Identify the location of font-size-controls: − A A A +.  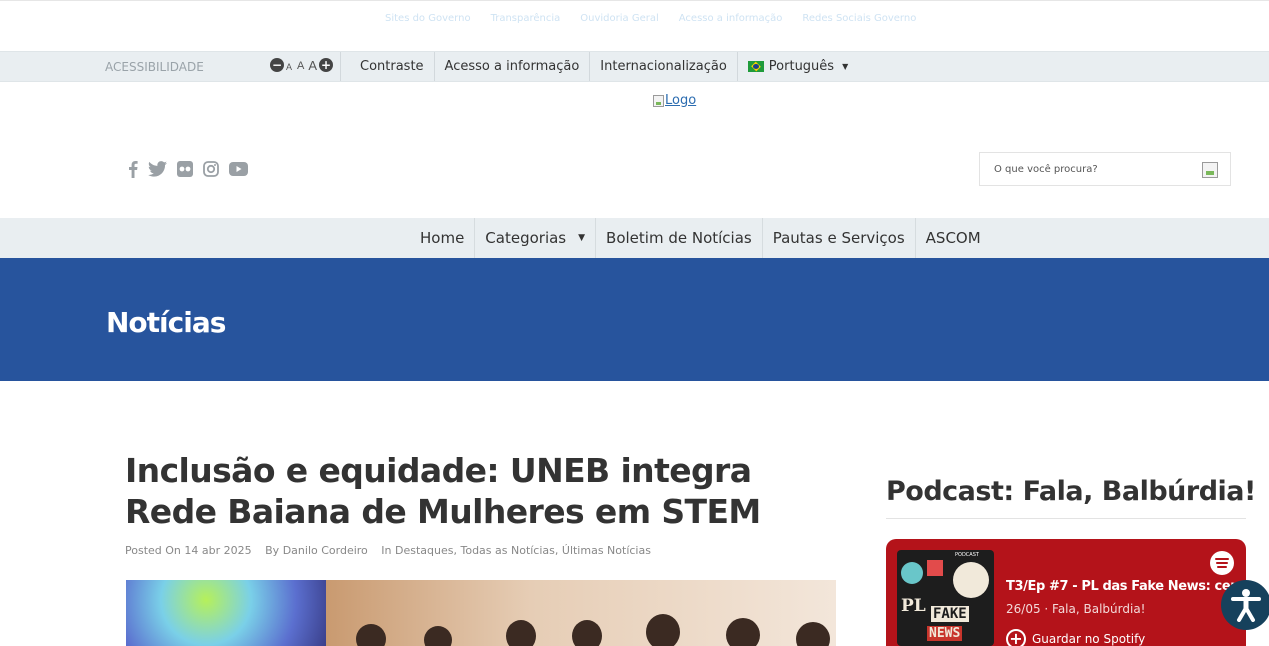
(302, 64).